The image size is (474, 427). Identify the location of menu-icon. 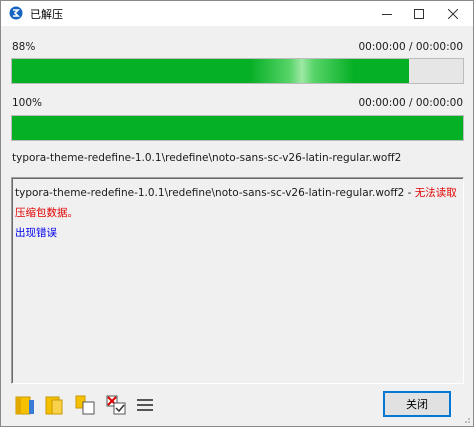
(145, 405).